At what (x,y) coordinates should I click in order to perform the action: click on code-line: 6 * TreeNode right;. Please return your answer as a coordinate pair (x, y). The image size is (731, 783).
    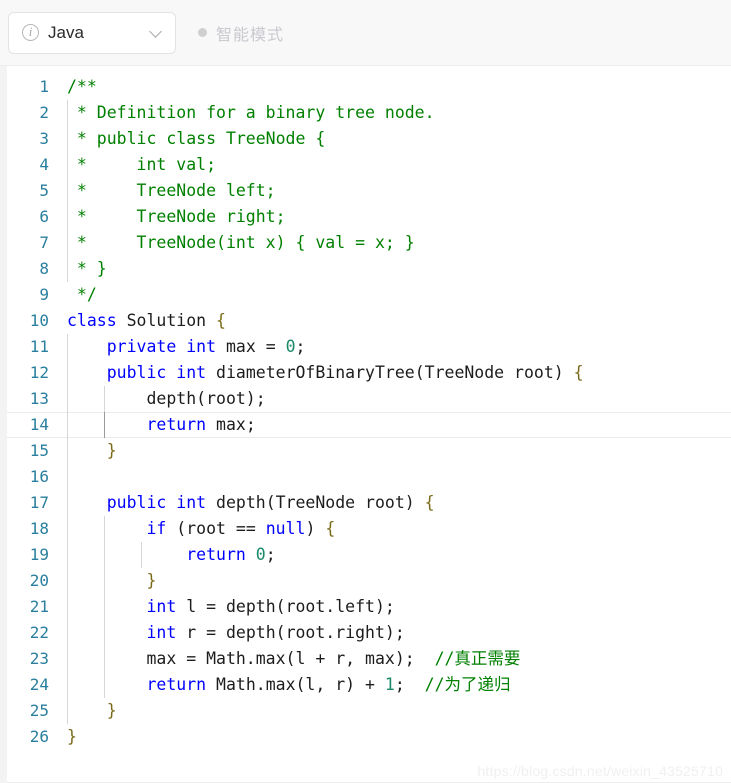
    Looking at the image, I should click on (369, 217).